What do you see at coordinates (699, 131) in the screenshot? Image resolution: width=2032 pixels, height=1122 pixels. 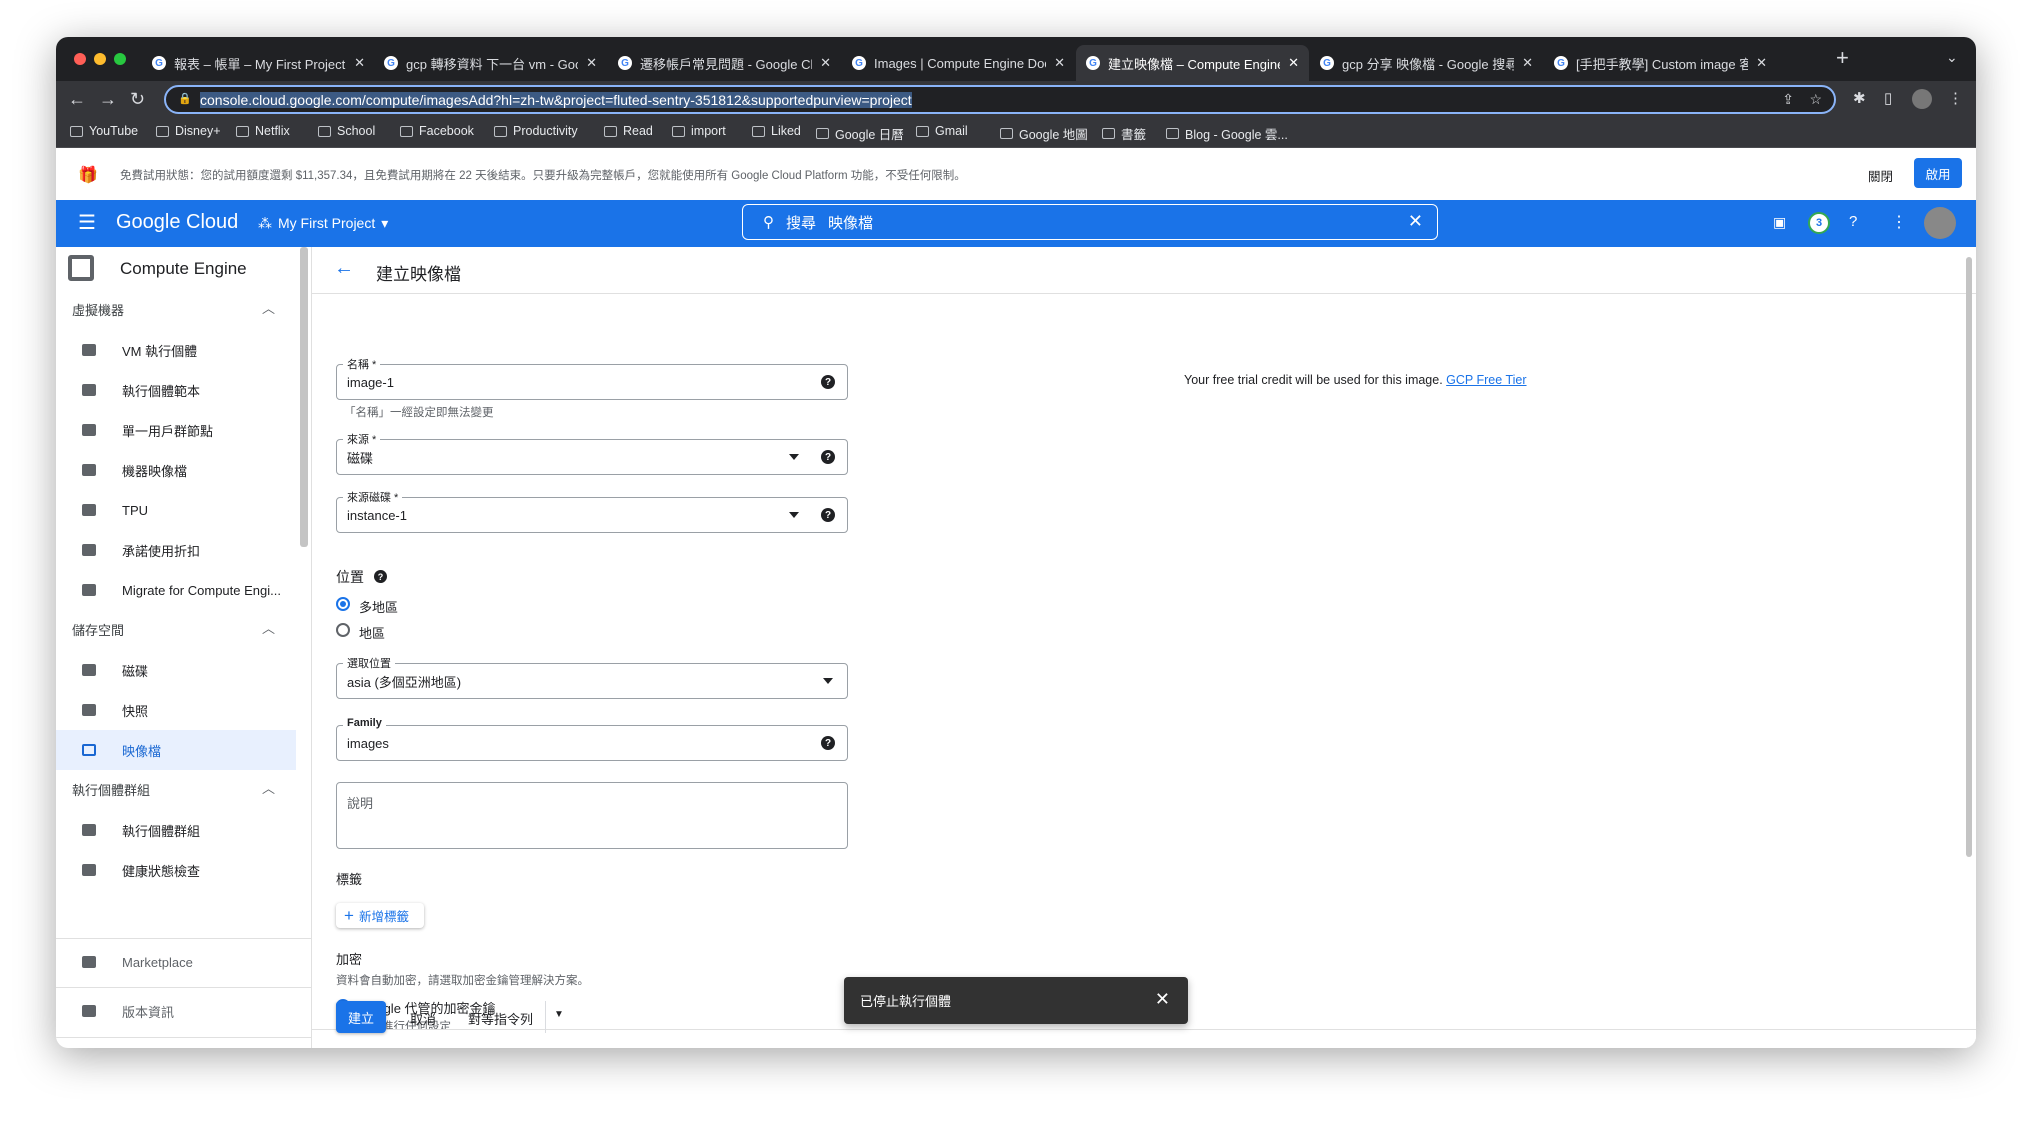 I see `bookmark-item: import` at bounding box center [699, 131].